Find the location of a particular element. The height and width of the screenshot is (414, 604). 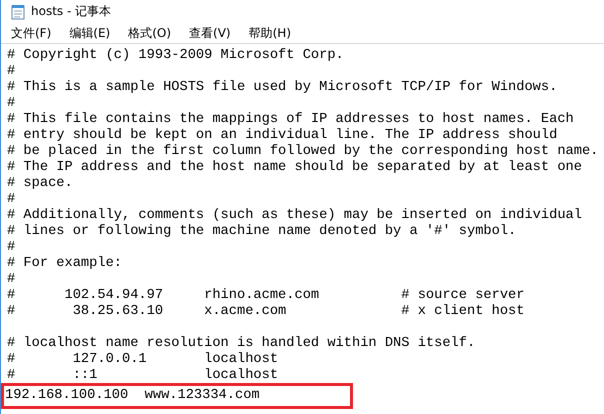

text-line: # This file contains the mappings of IP addresses to host names. Each is located at coordinates (290, 120).